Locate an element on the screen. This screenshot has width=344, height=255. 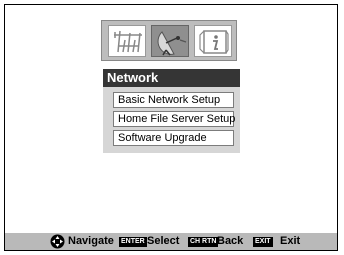
menu-tab-bar is located at coordinates (169, 40).